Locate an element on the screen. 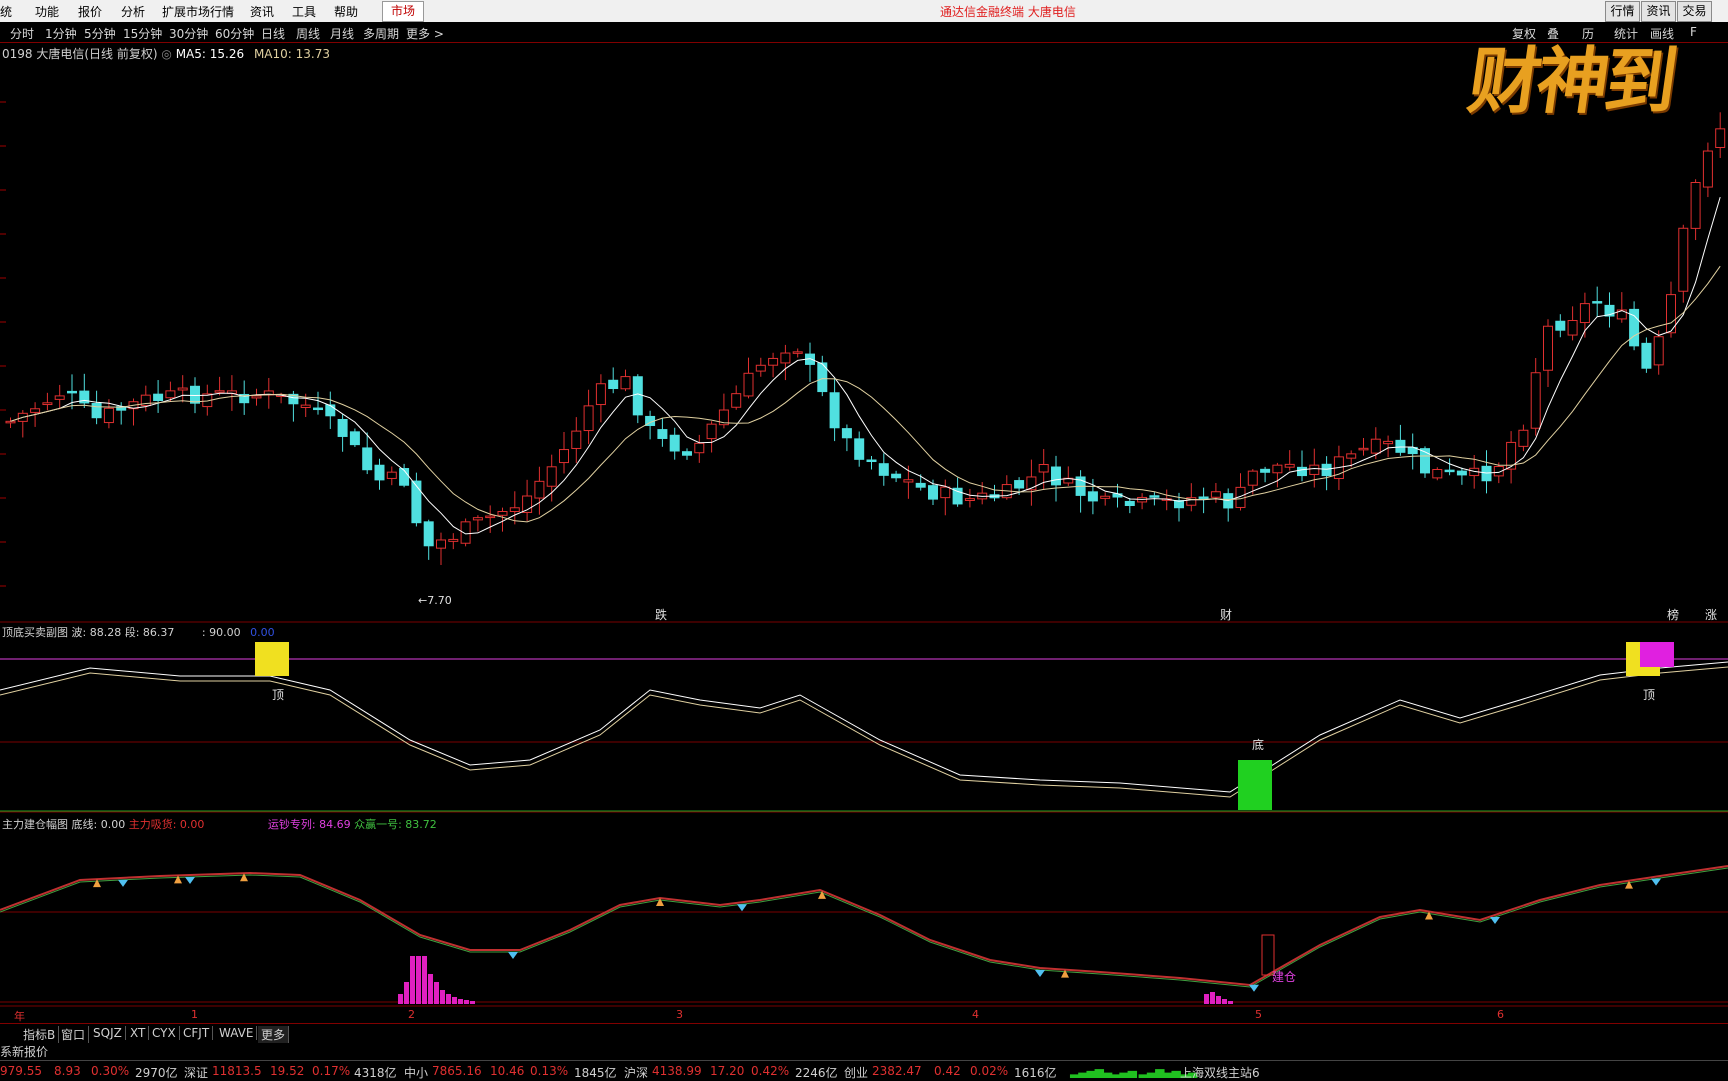 The image size is (1728, 1081). tab-sqjz: SQJZ is located at coordinates (108, 1033).